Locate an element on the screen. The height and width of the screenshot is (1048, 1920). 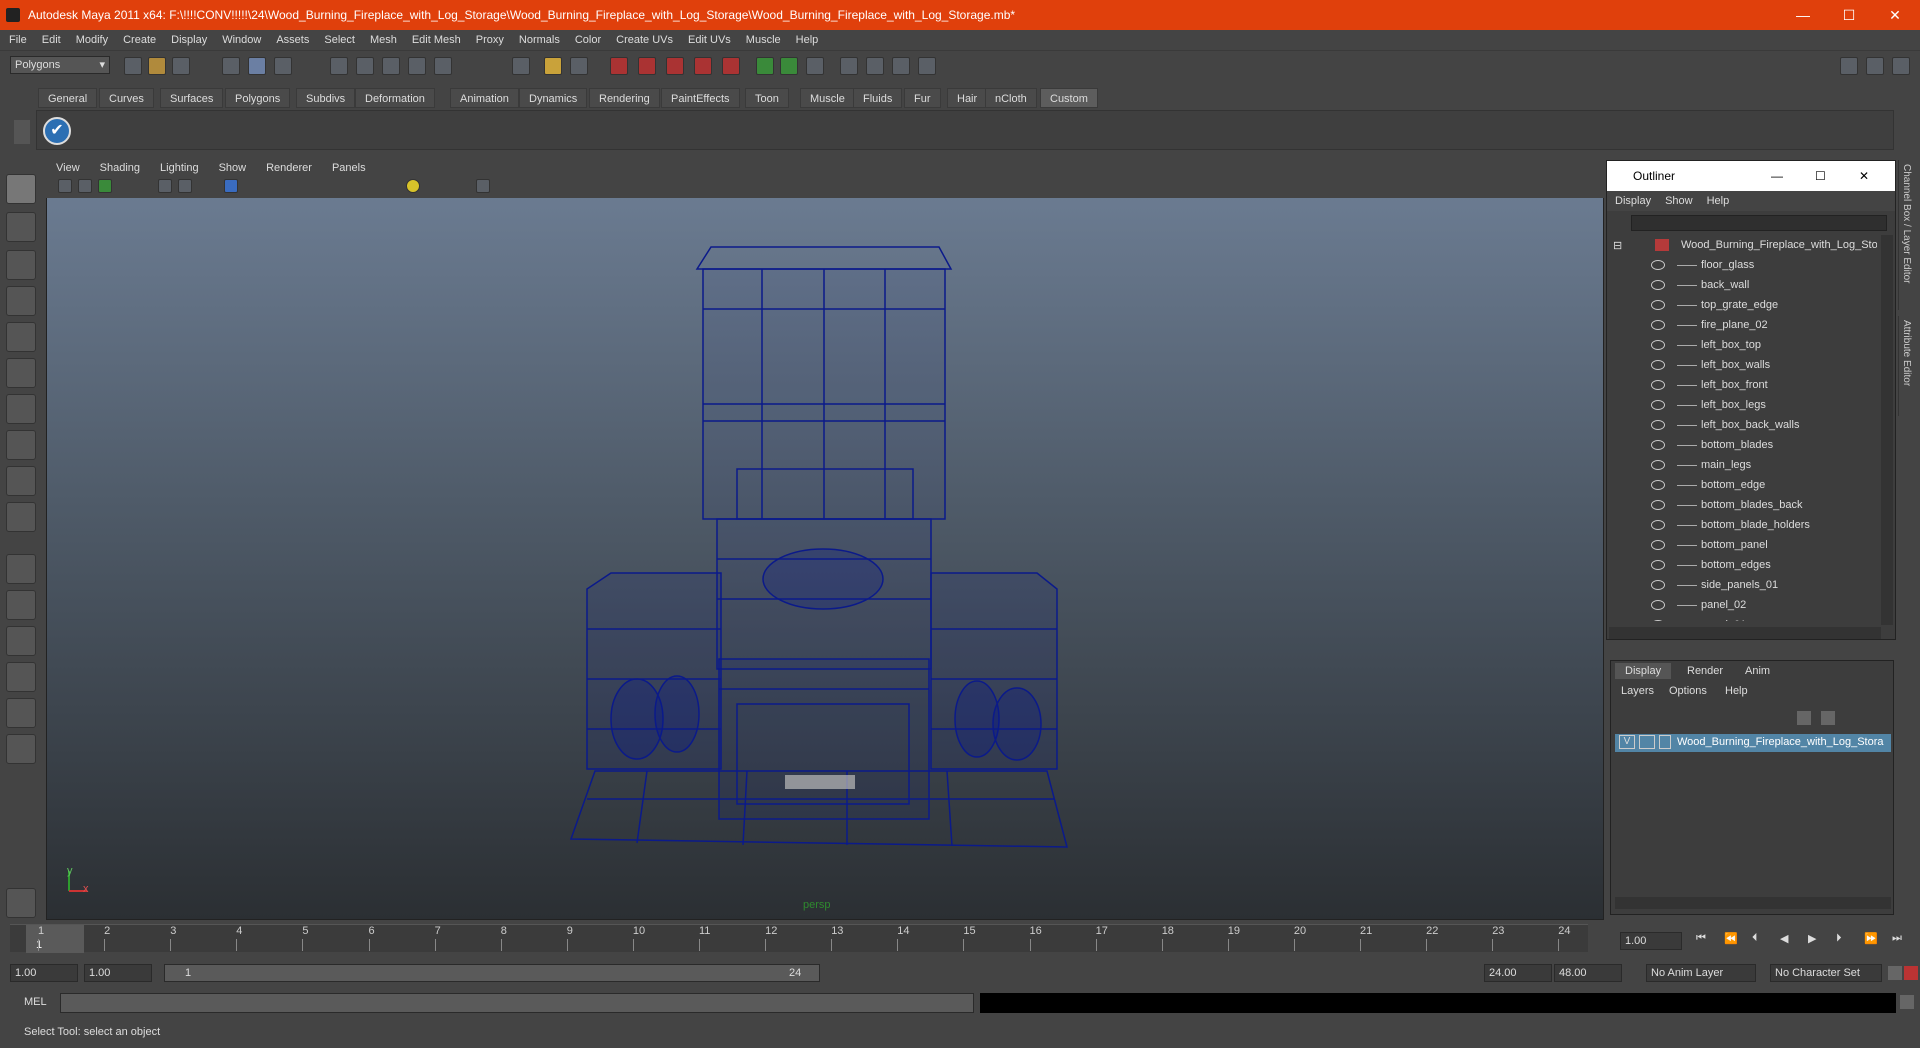
playback-start-field: 1.00 is located at coordinates (118, 973).